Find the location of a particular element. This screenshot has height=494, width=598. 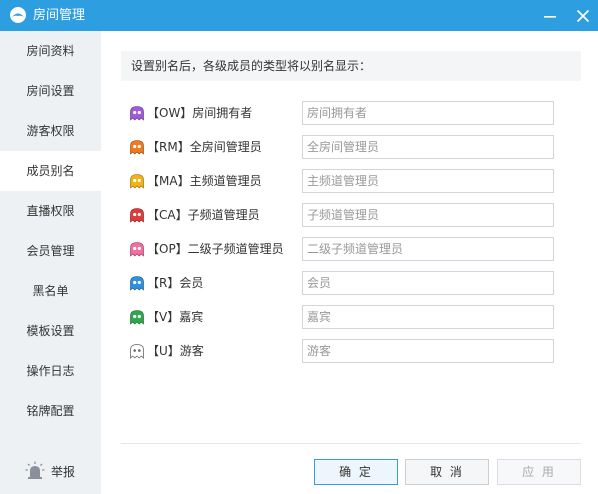

alias-input-second-level-manager is located at coordinates (428, 249).